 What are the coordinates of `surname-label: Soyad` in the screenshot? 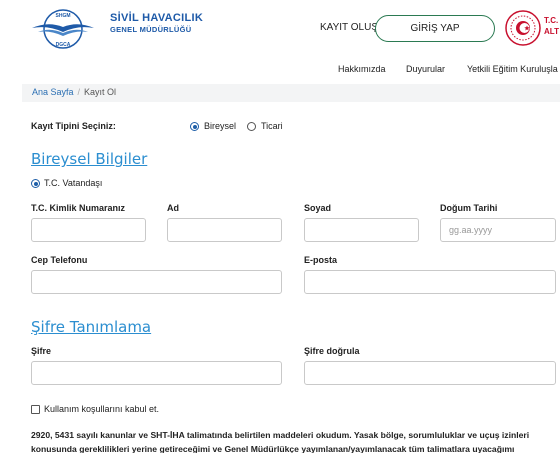 It's located at (318, 208).